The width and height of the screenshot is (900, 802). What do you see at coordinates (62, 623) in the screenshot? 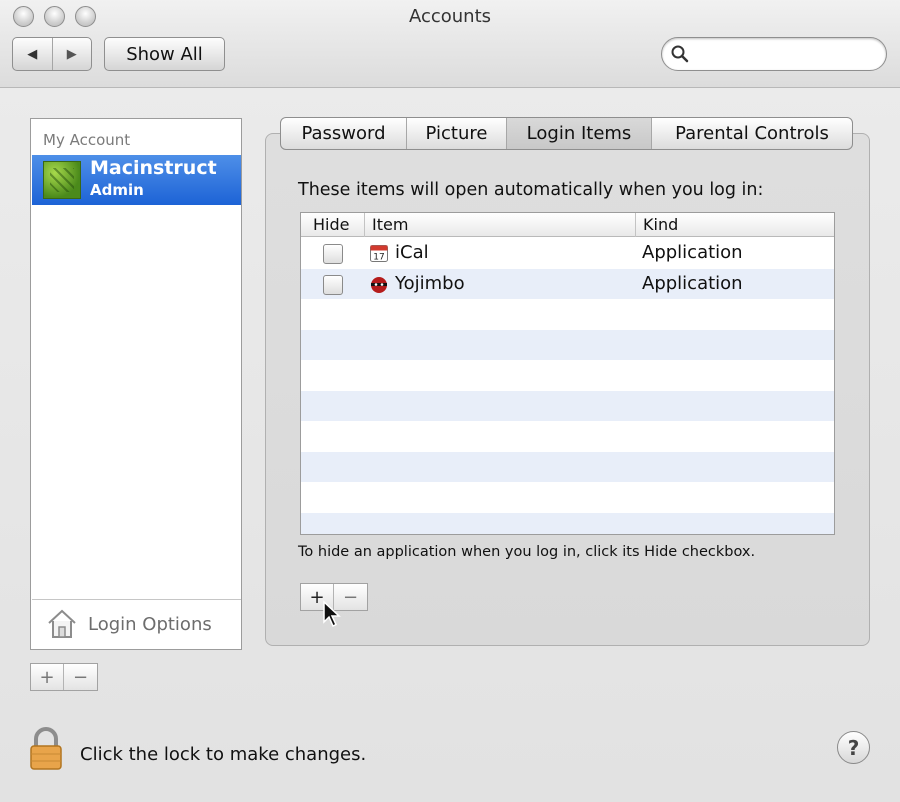
I see `house-icon` at bounding box center [62, 623].